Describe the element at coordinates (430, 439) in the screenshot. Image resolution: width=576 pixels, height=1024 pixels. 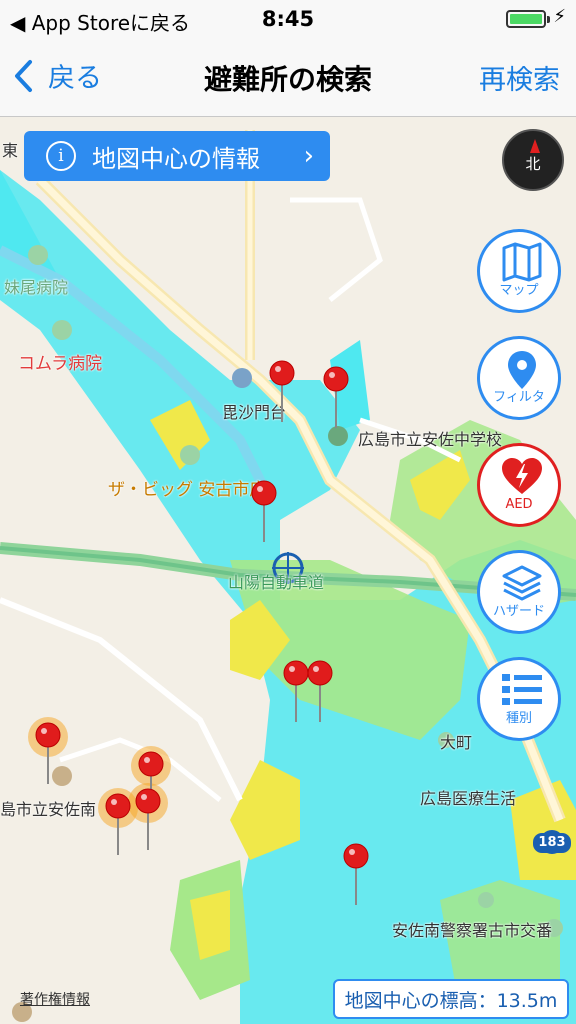
I see `label-school-jhs: 広島市立安佐中学校` at that location.